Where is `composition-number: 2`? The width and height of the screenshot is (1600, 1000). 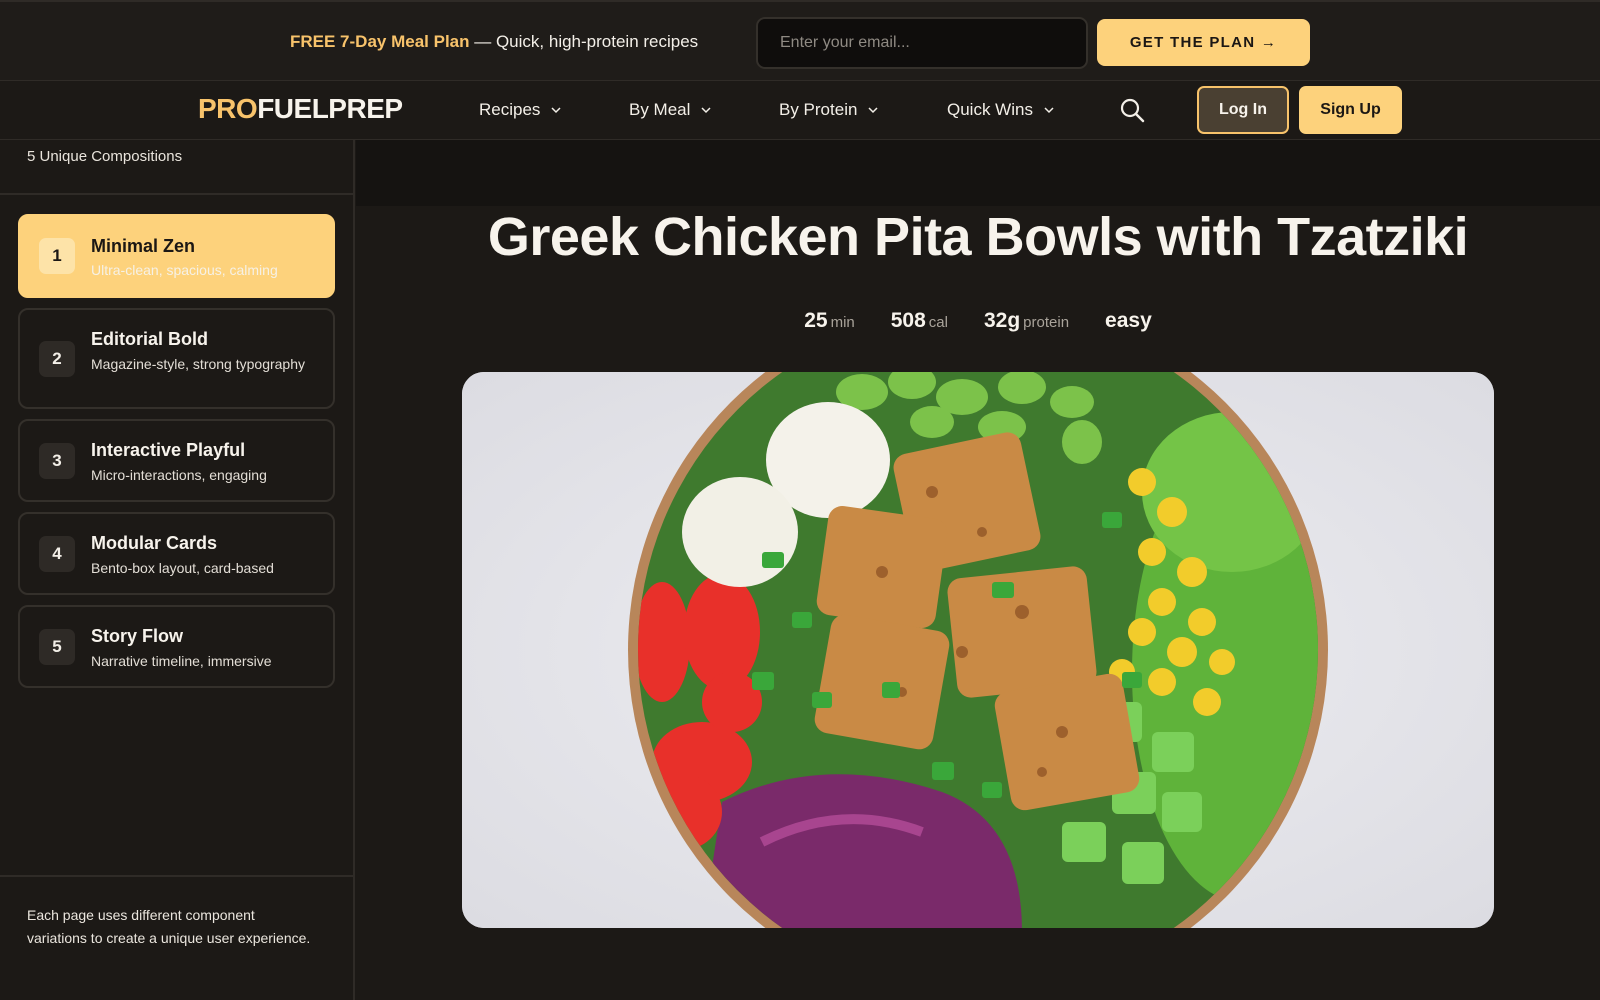 composition-number: 2 is located at coordinates (57, 359).